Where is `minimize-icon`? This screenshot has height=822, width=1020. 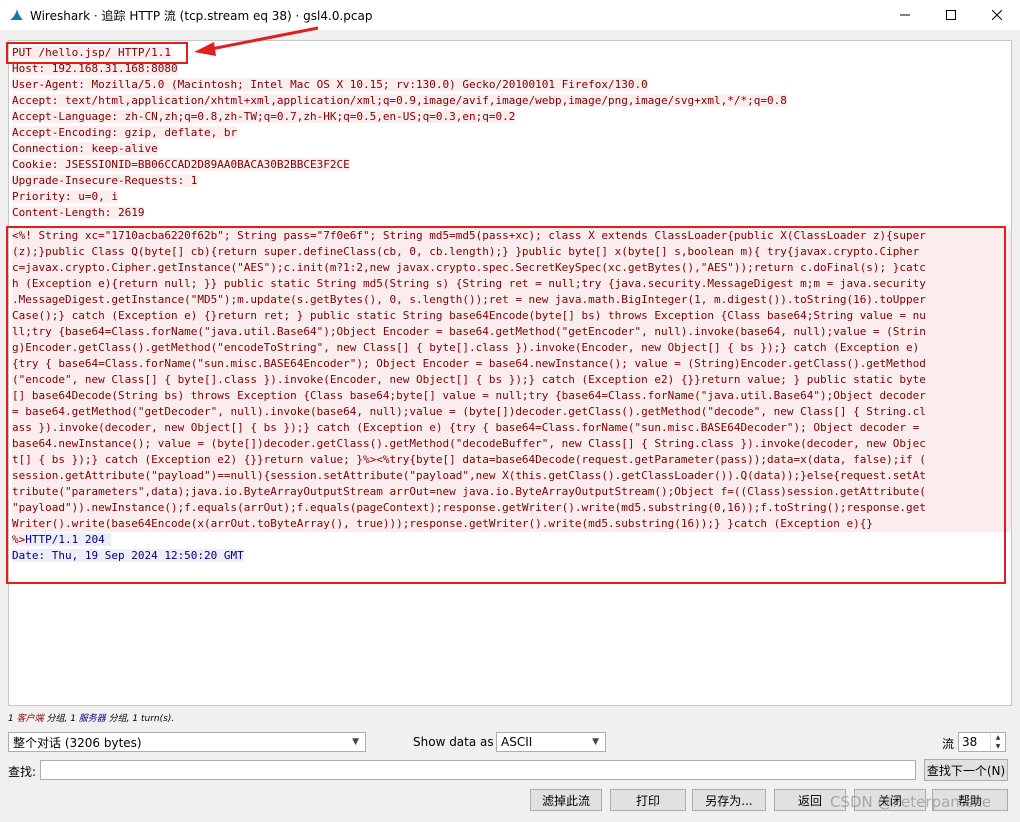
minimize-icon is located at coordinates (905, 15).